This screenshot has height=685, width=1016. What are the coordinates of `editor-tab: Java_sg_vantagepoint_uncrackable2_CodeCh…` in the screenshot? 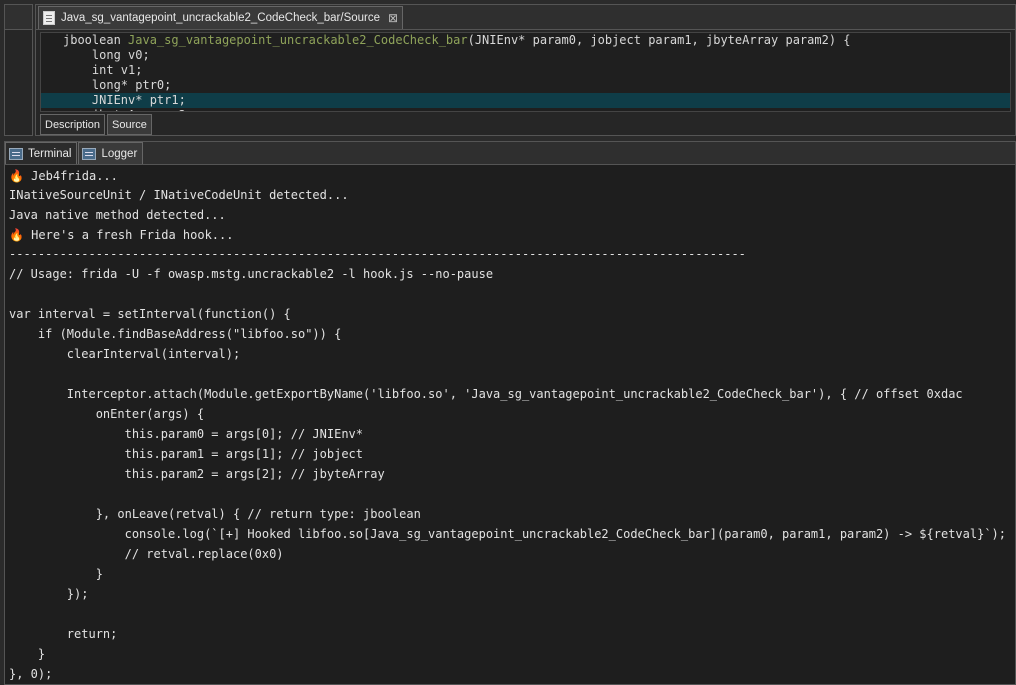 It's located at (220, 17).